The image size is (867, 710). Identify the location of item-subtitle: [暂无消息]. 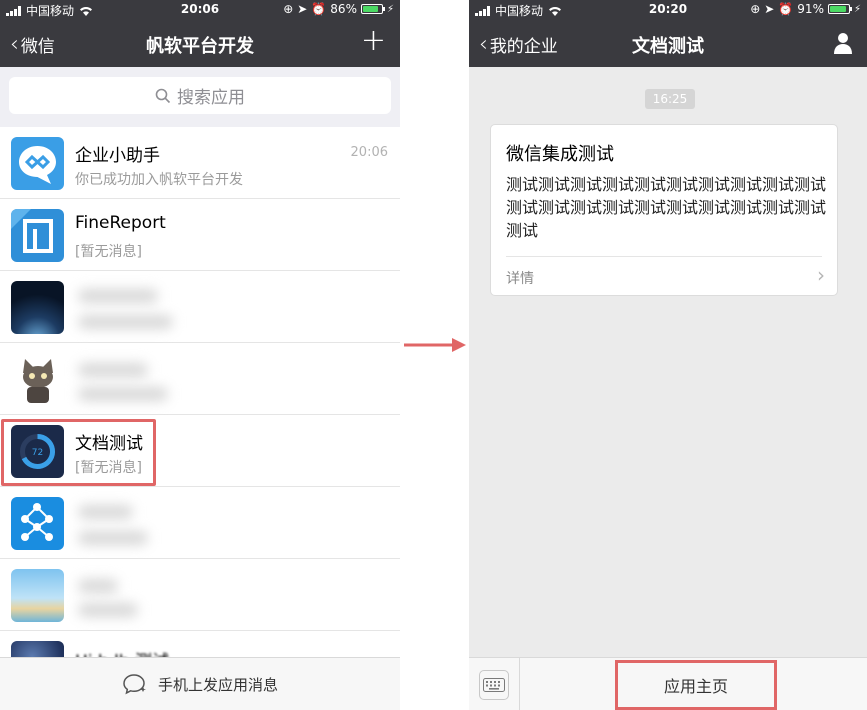
(108, 252).